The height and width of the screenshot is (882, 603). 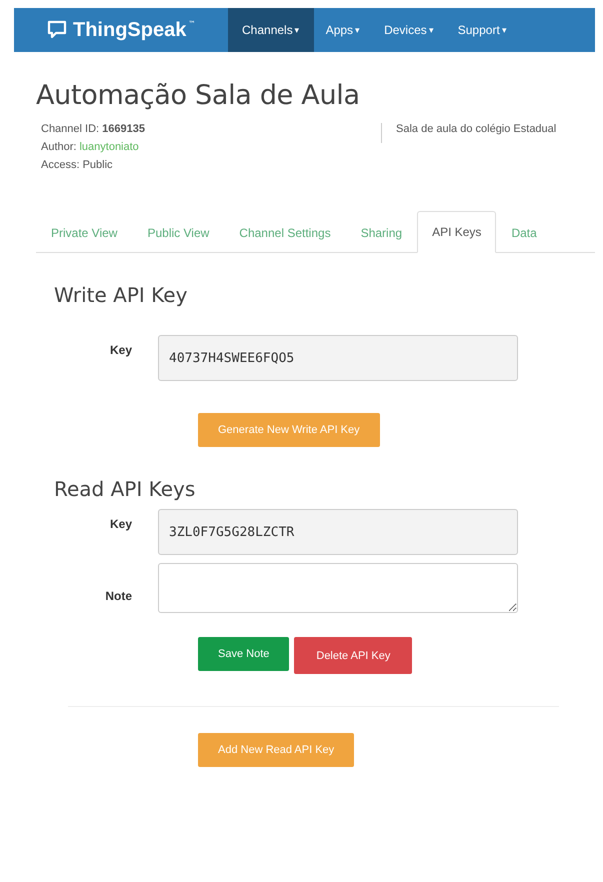 What do you see at coordinates (125, 489) in the screenshot?
I see `section-heading: Read API Keys` at bounding box center [125, 489].